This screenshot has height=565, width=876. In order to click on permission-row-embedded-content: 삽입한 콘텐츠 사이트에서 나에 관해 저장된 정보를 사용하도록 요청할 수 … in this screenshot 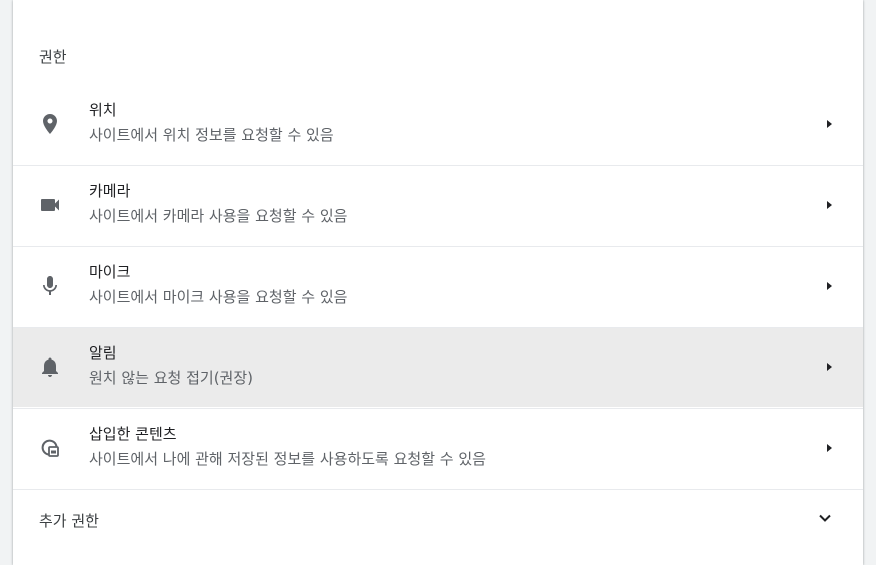, I will do `click(438, 448)`.